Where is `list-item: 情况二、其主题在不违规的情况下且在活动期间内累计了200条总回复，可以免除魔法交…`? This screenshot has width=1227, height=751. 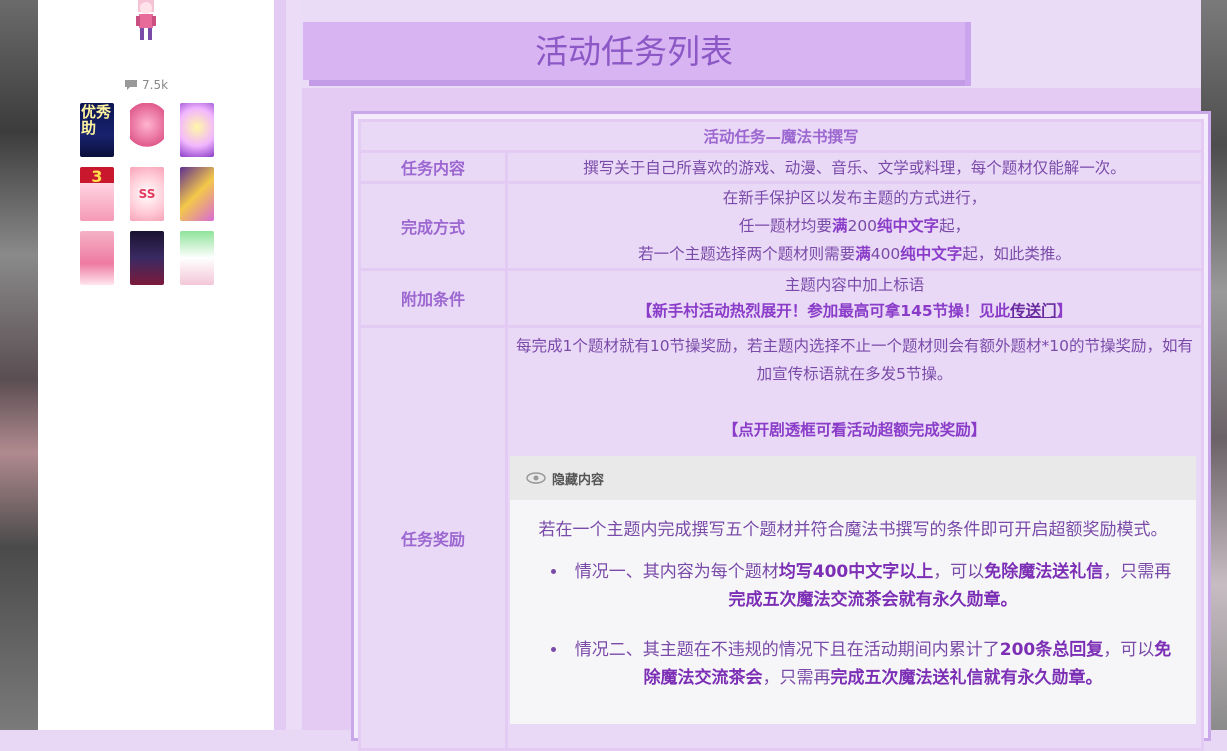 list-item: 情况二、其主题在不违规的情况下且在活动期间内累计了200条总回复，可以免除魔法交… is located at coordinates (873, 664).